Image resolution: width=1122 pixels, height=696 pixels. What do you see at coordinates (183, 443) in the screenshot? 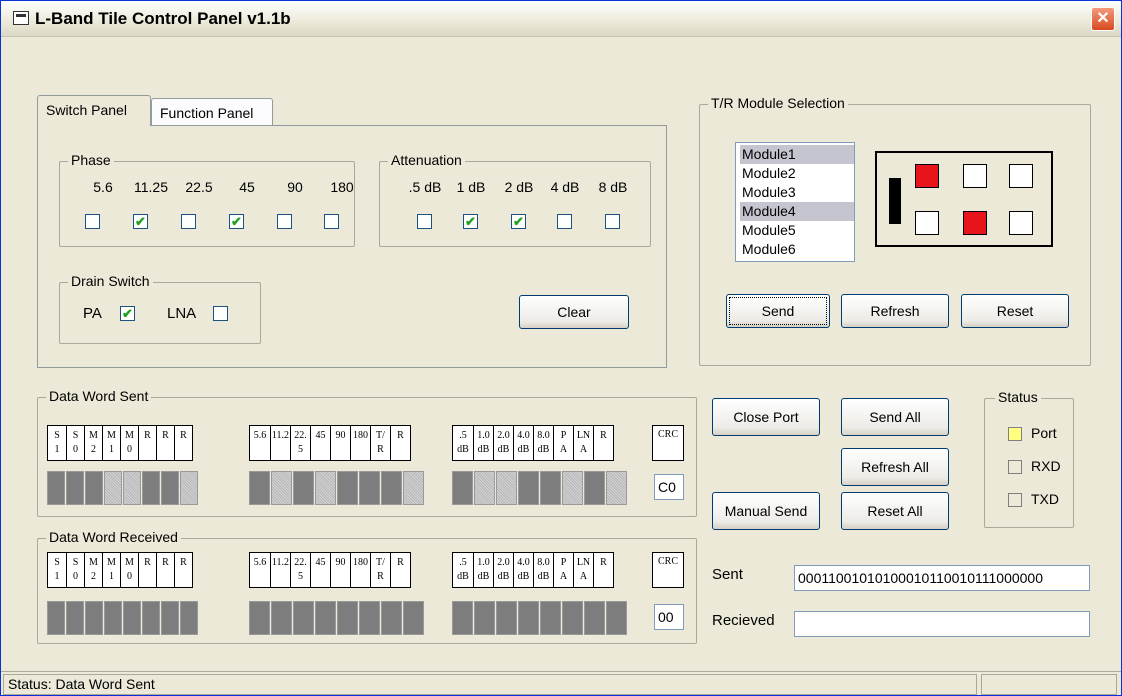
I see `data_word_sent-header-cell: R` at bounding box center [183, 443].